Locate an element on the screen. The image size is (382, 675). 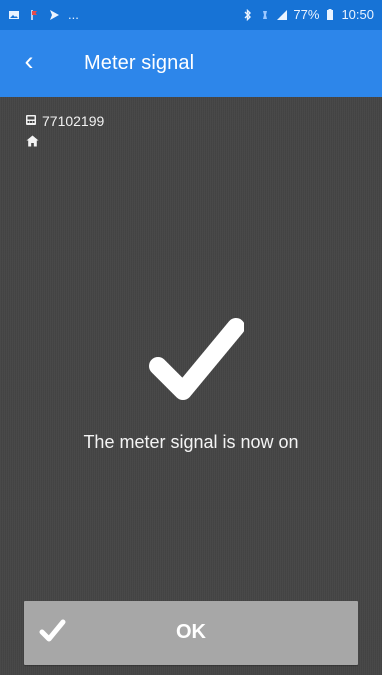
battery-percentage: 77% is located at coordinates (306, 14).